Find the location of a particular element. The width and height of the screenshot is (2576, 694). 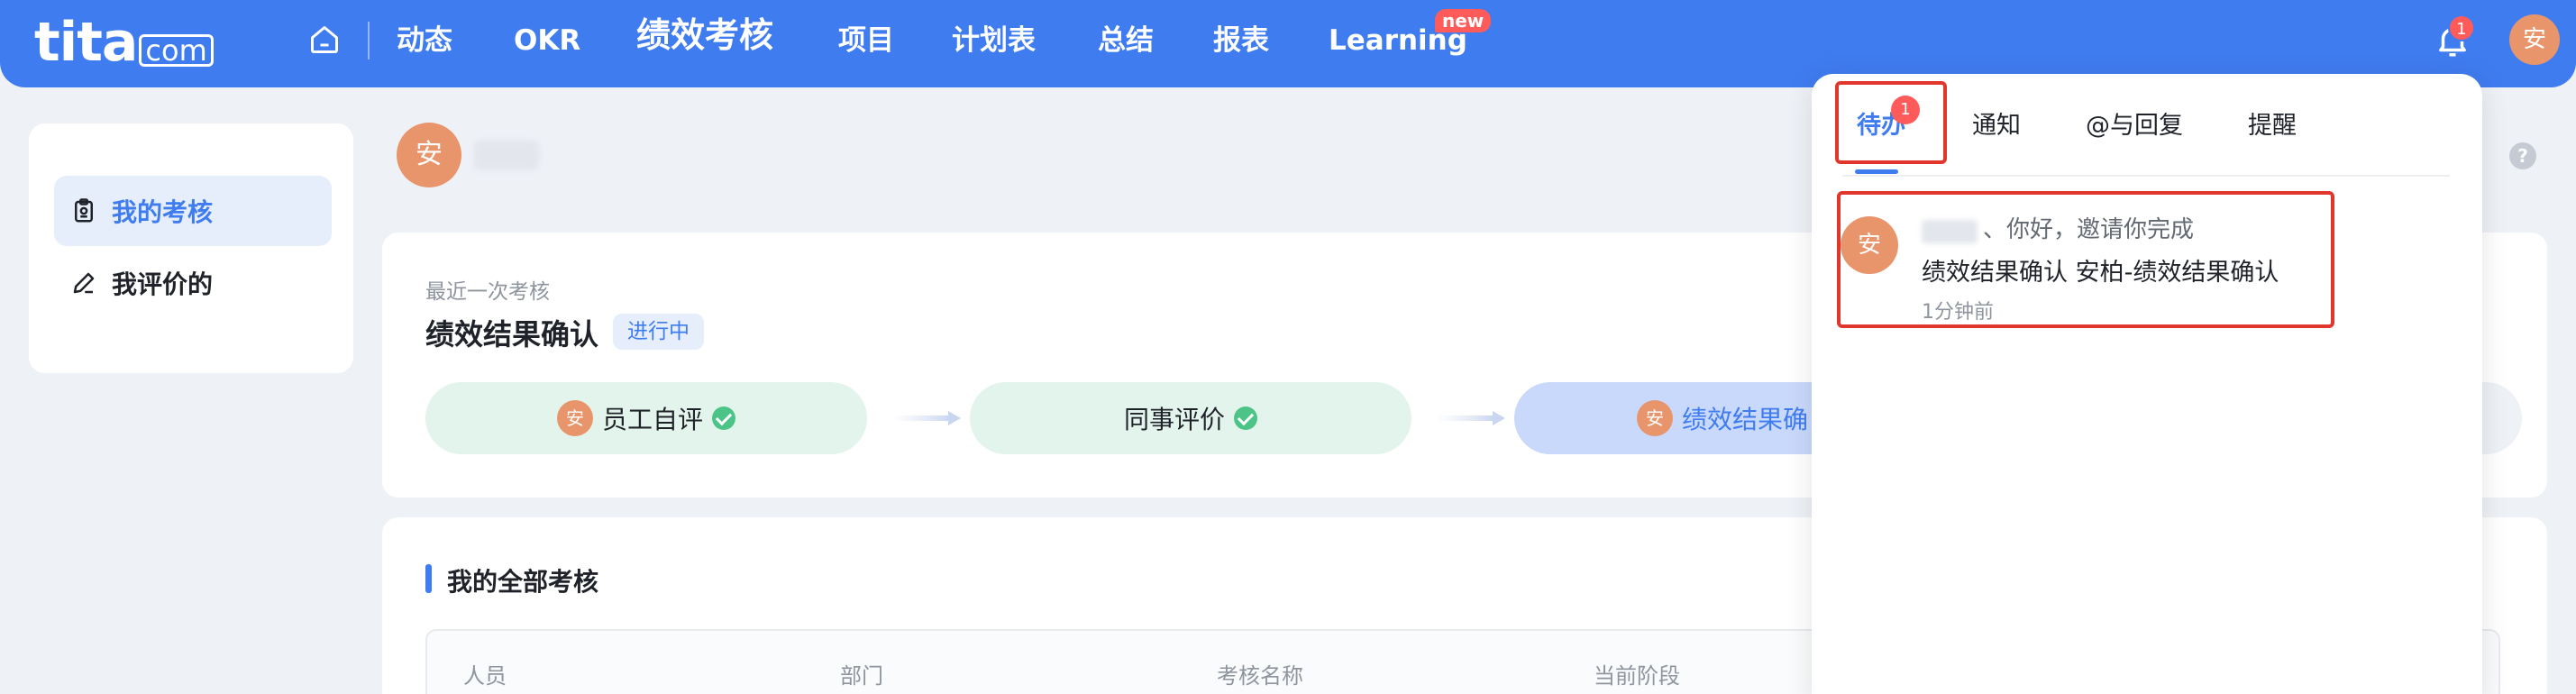

clipboard-icon is located at coordinates (84, 210).